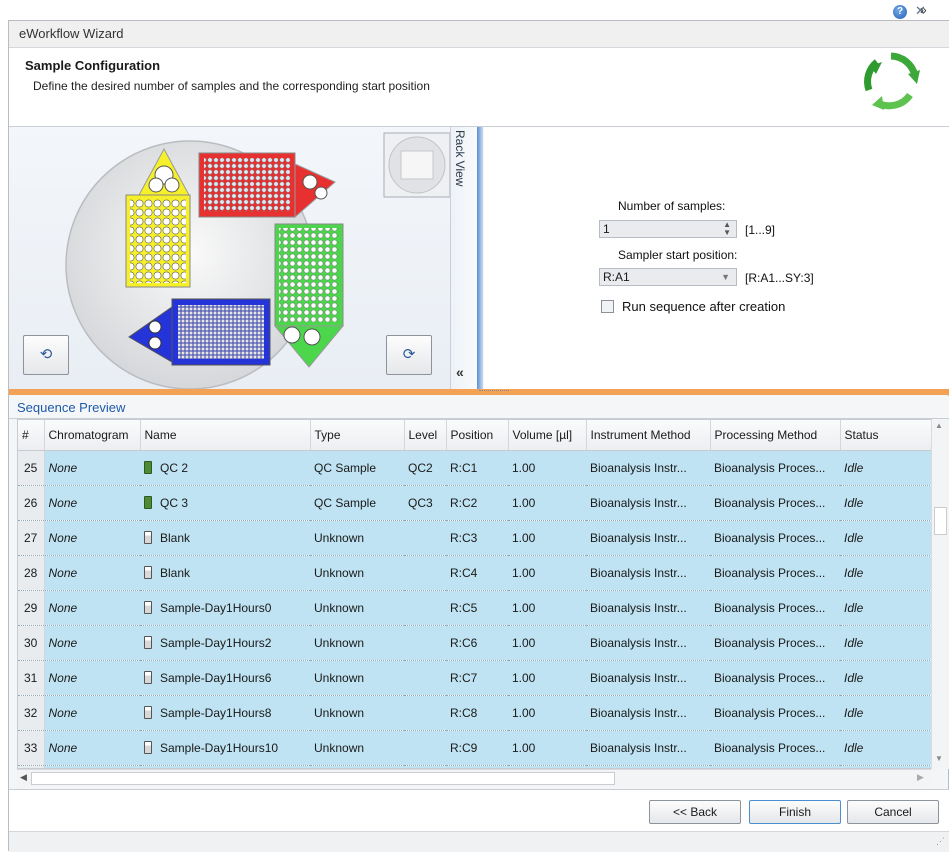 The height and width of the screenshot is (852, 949). I want to click on row-number: 25, so click(31, 468).